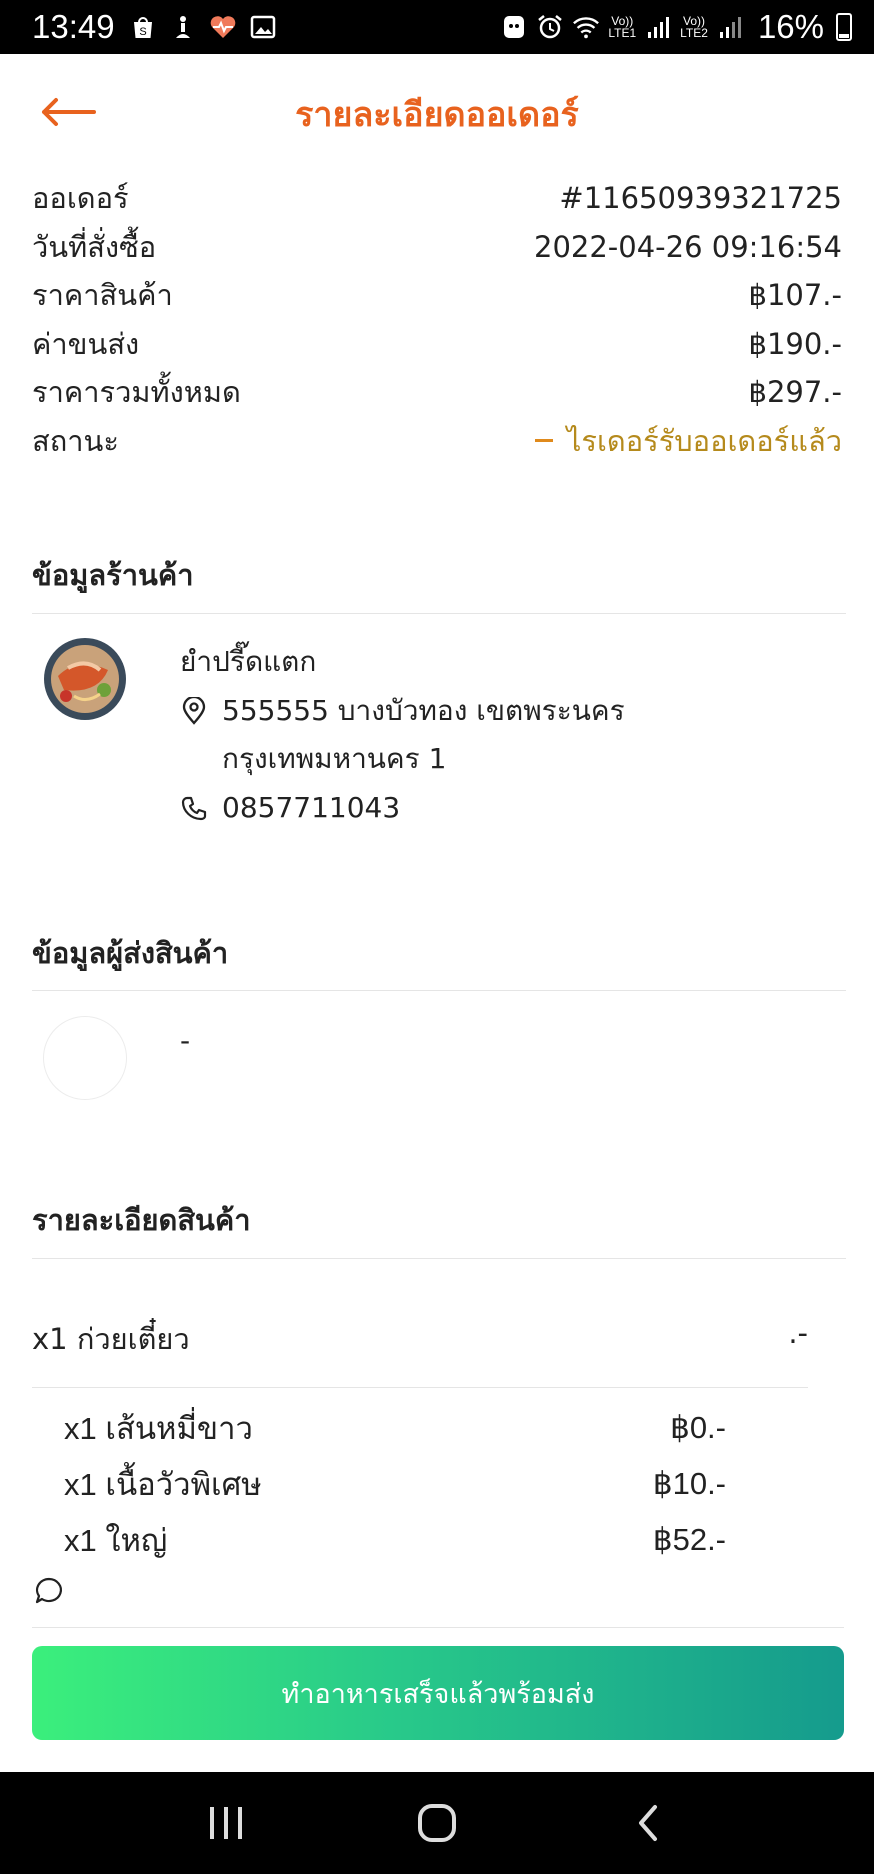 The width and height of the screenshot is (874, 1874). What do you see at coordinates (437, 247) in the screenshot?
I see `summary-row-order-date: วันที่สั่งซื้อ 2022-04-26 09:16:54` at bounding box center [437, 247].